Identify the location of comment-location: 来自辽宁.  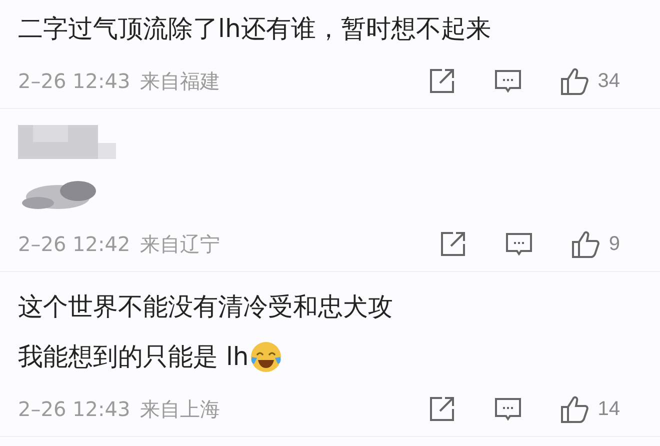
(180, 244).